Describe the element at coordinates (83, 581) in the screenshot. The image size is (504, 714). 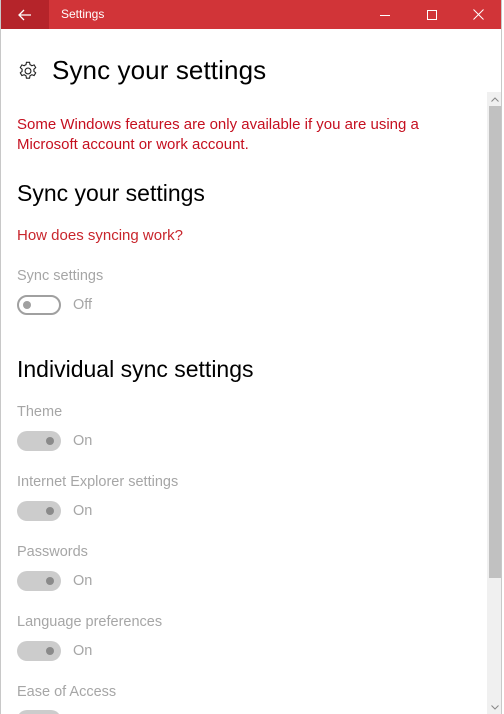
I see `passwords-state: On` at that location.